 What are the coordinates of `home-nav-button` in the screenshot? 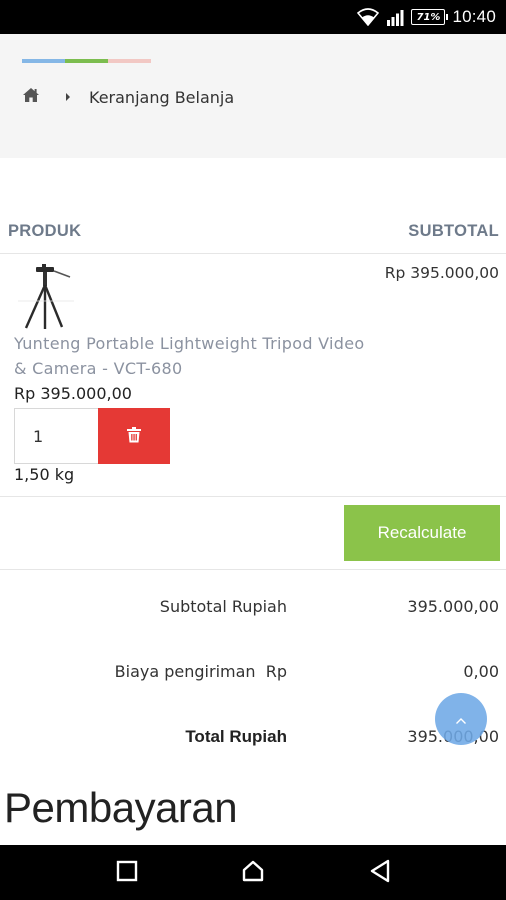 It's located at (253, 872).